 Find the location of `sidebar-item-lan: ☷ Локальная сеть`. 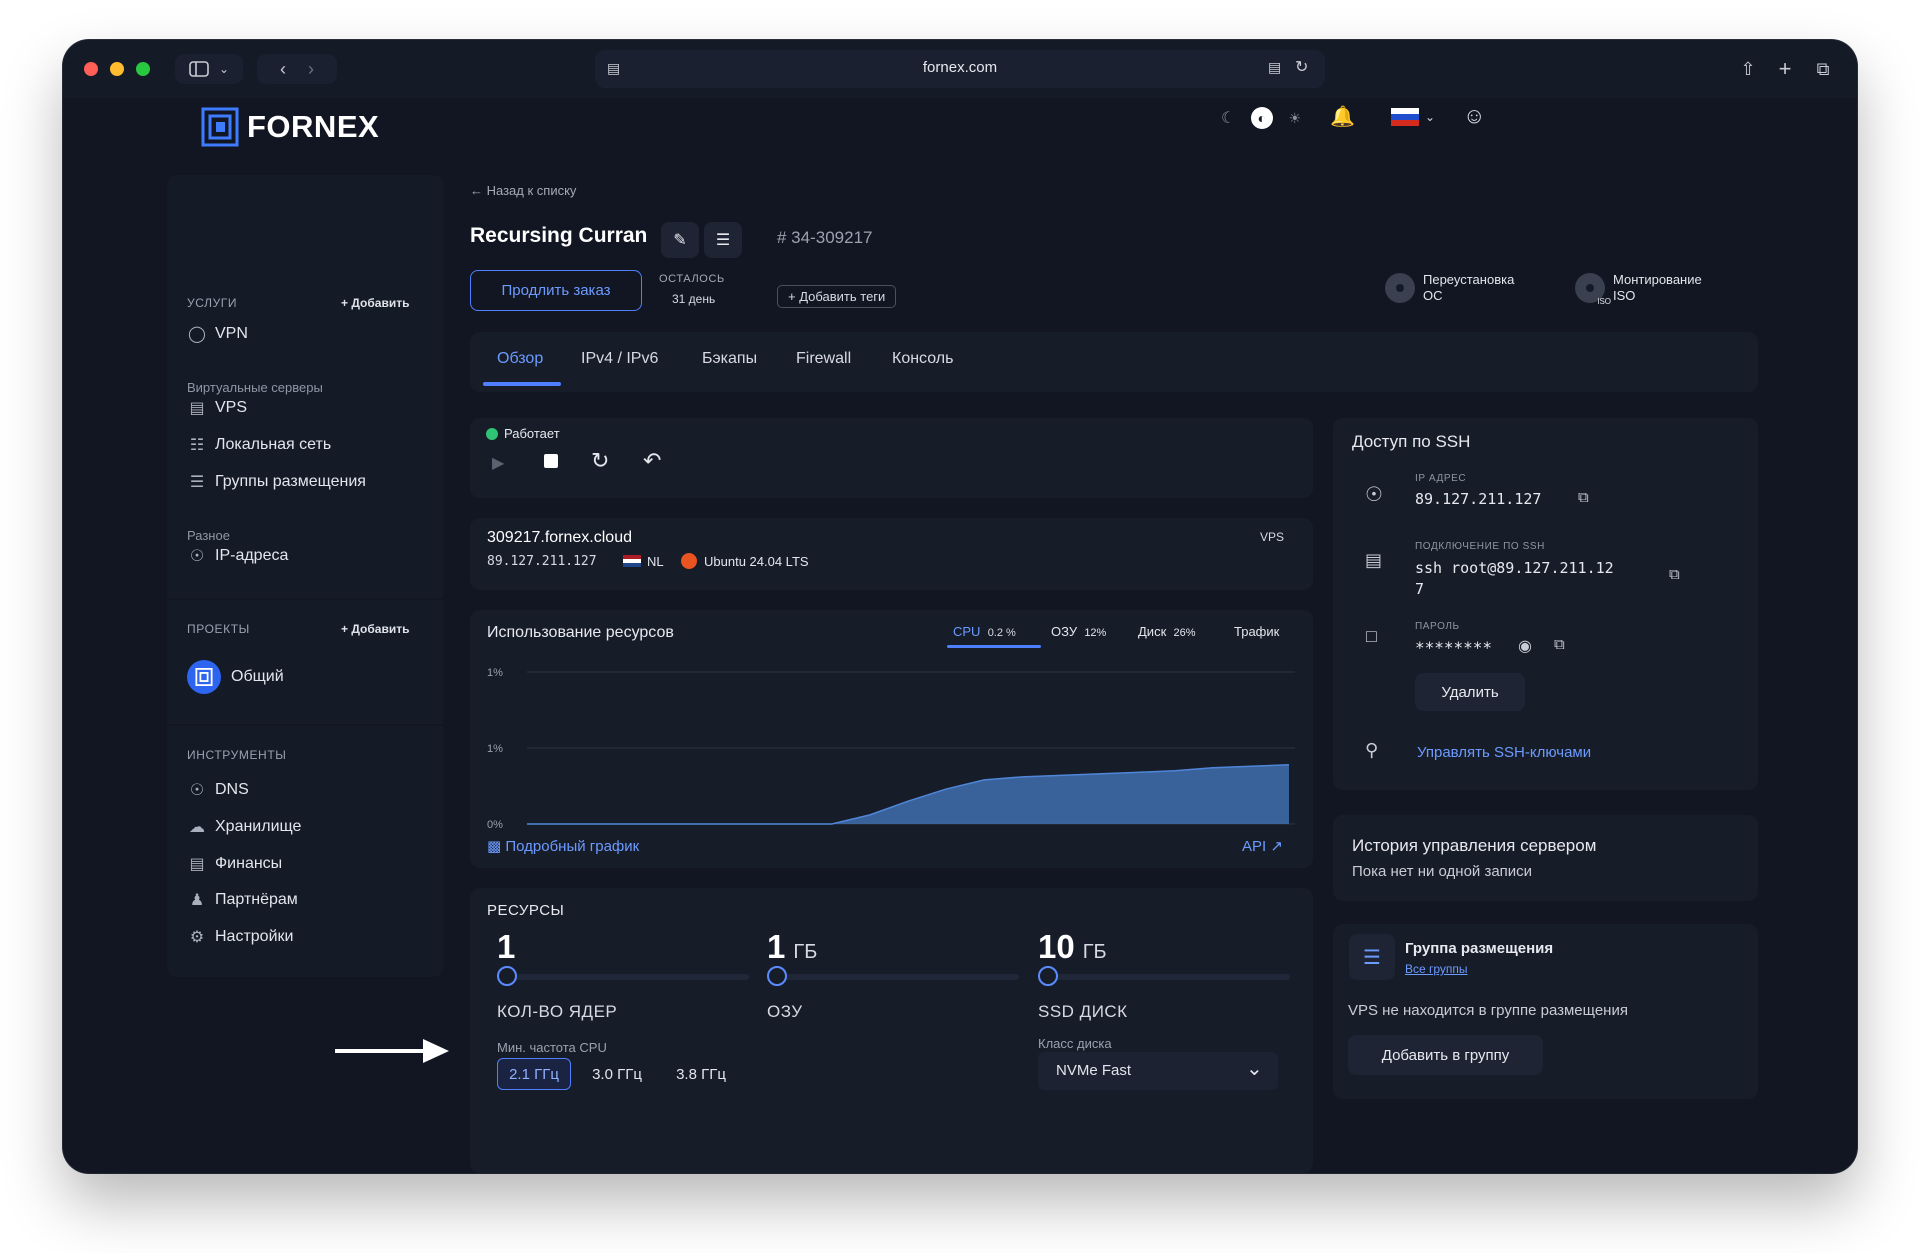

sidebar-item-lan: ☷ Локальная сеть is located at coordinates (259, 445).